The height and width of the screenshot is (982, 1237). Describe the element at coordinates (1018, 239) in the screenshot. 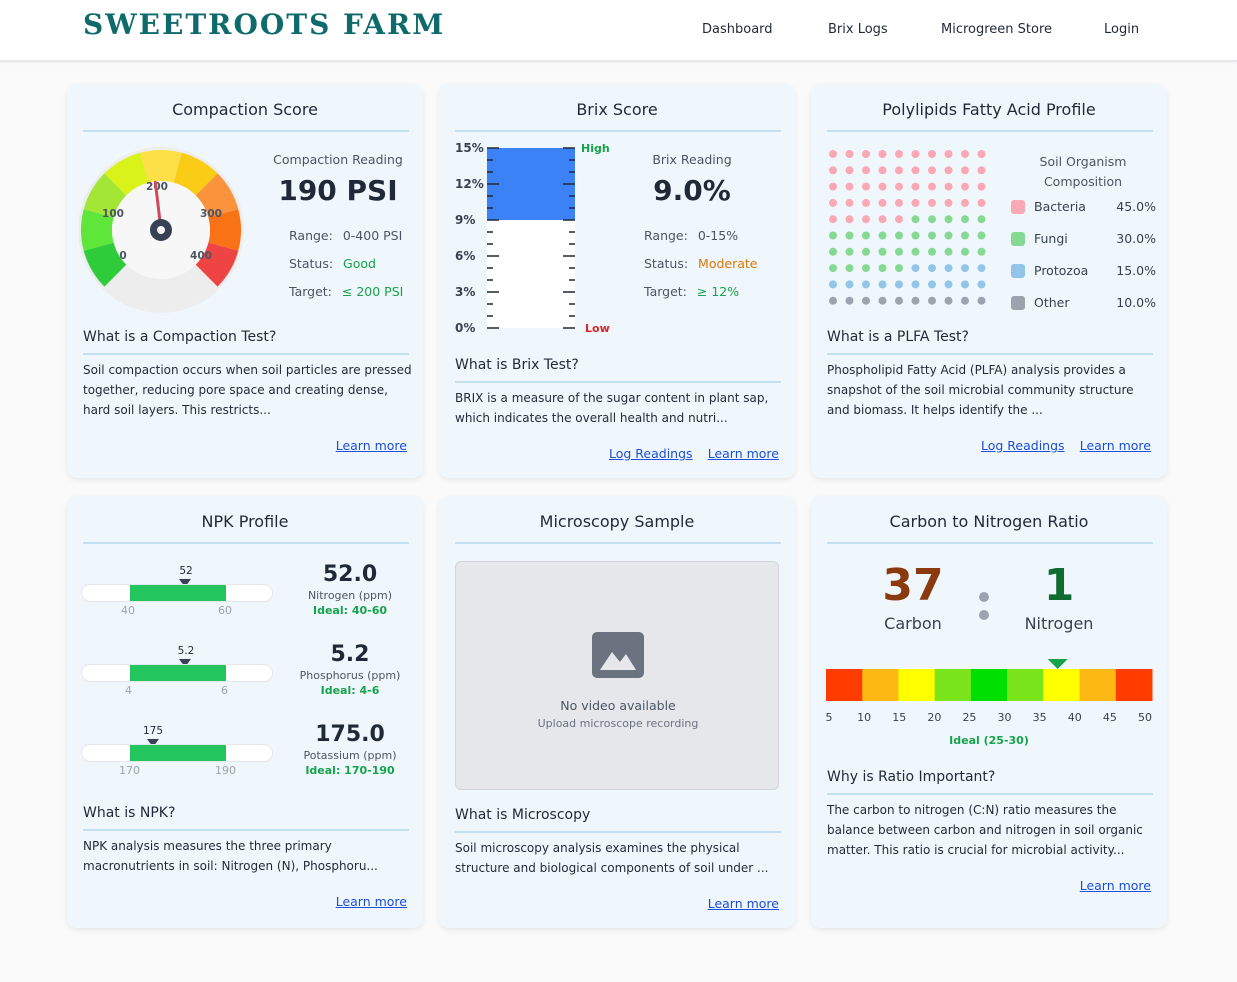

I see `legend-swatch-fungi` at that location.